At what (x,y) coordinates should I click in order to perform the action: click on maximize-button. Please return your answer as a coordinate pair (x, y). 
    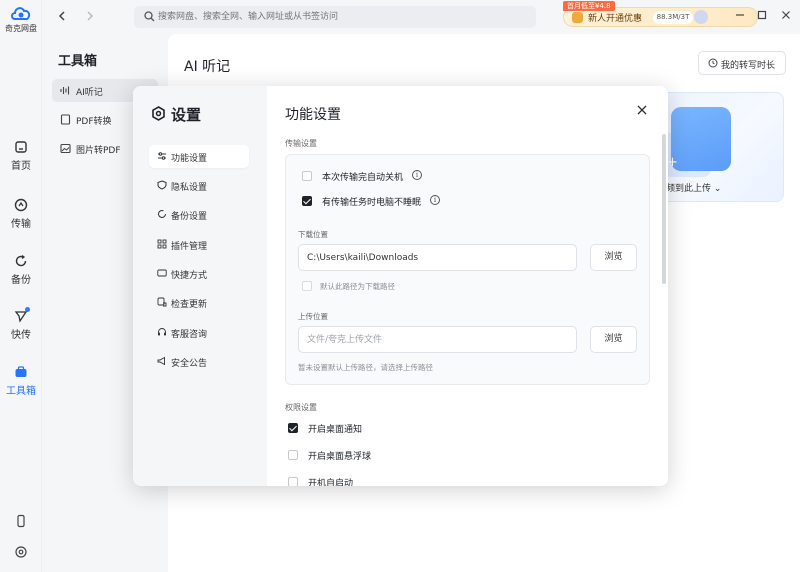
    Looking at the image, I should click on (762, 17).